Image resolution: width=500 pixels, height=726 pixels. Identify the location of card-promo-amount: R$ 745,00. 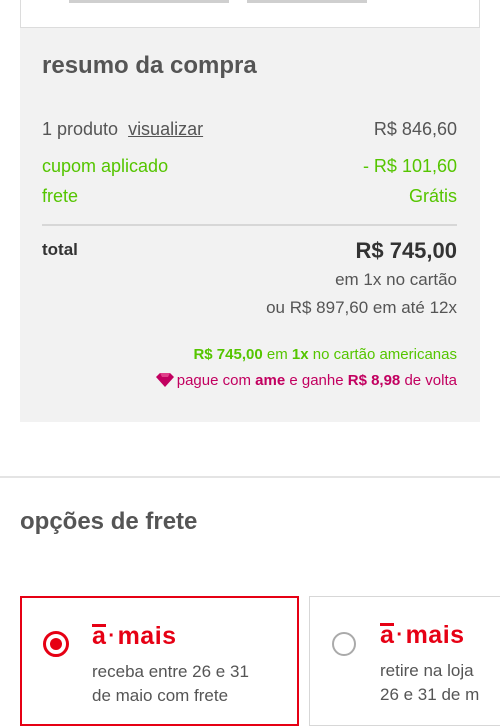
(228, 354).